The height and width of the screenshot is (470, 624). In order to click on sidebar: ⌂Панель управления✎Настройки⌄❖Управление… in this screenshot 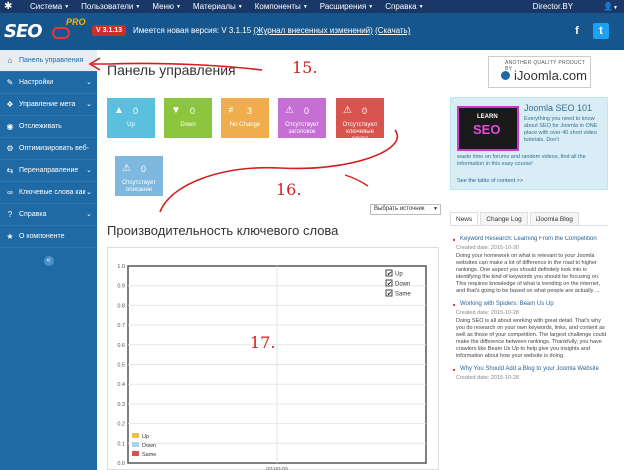, I will do `click(48, 260)`.